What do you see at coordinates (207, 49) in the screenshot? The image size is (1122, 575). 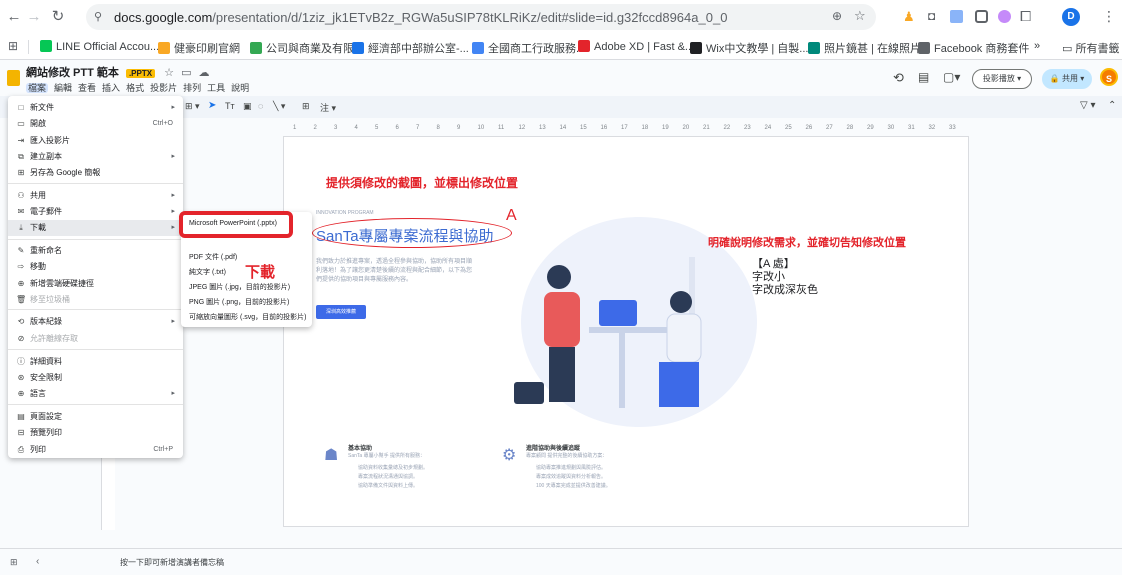 I see `bookmark-label: 健豪印刷官網` at bounding box center [207, 49].